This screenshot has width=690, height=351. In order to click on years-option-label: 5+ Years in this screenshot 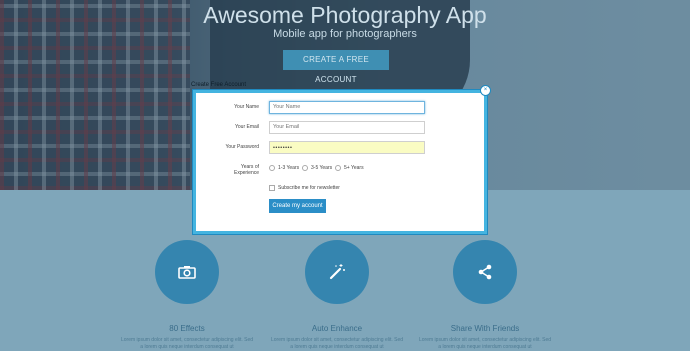, I will do `click(354, 168)`.